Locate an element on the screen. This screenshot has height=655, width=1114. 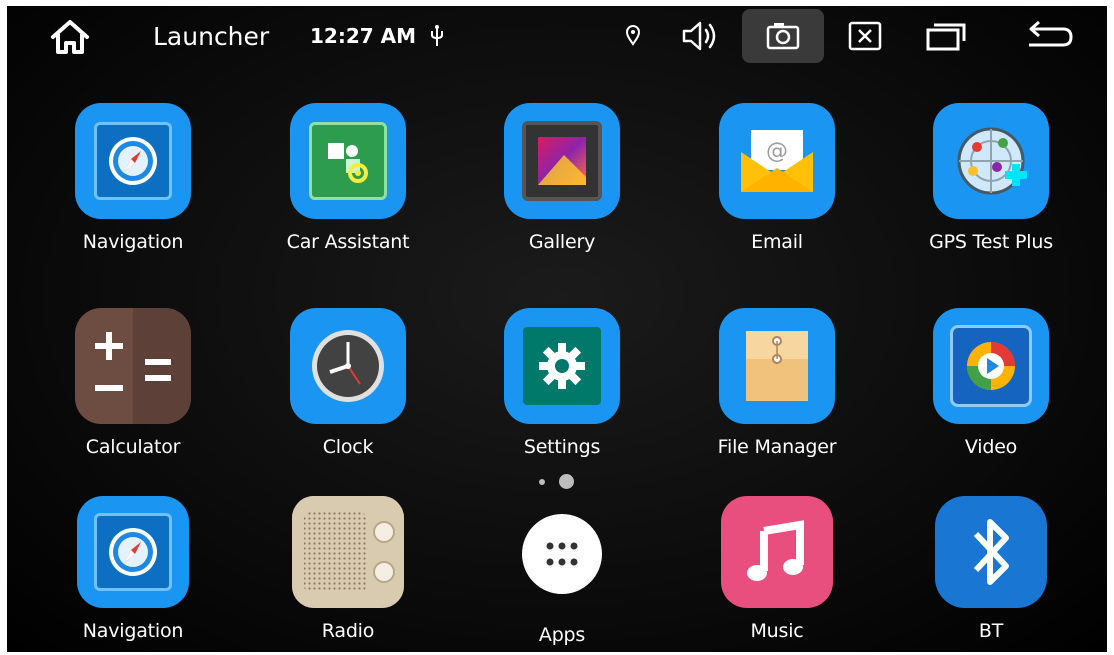
app-video: Video is located at coordinates (991, 383).